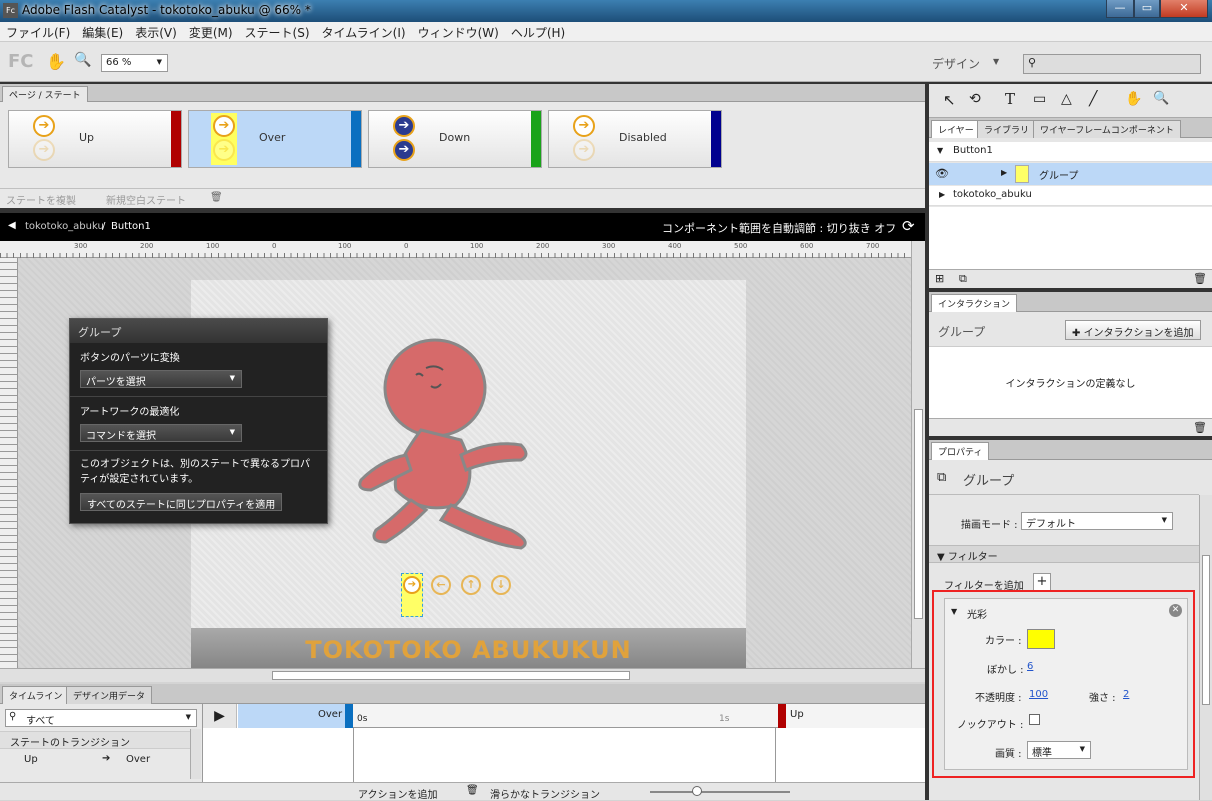 This screenshot has width=1212, height=801. I want to click on state-disabled: ➔ ➔ Disabled, so click(635, 139).